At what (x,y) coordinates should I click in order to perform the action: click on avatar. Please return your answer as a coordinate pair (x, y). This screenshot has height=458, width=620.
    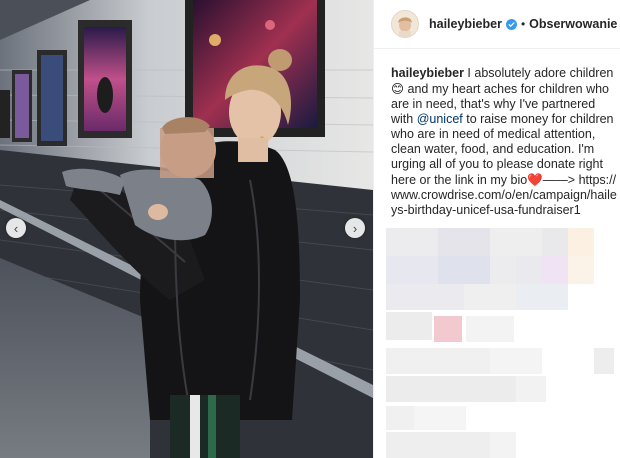
    Looking at the image, I should click on (405, 24).